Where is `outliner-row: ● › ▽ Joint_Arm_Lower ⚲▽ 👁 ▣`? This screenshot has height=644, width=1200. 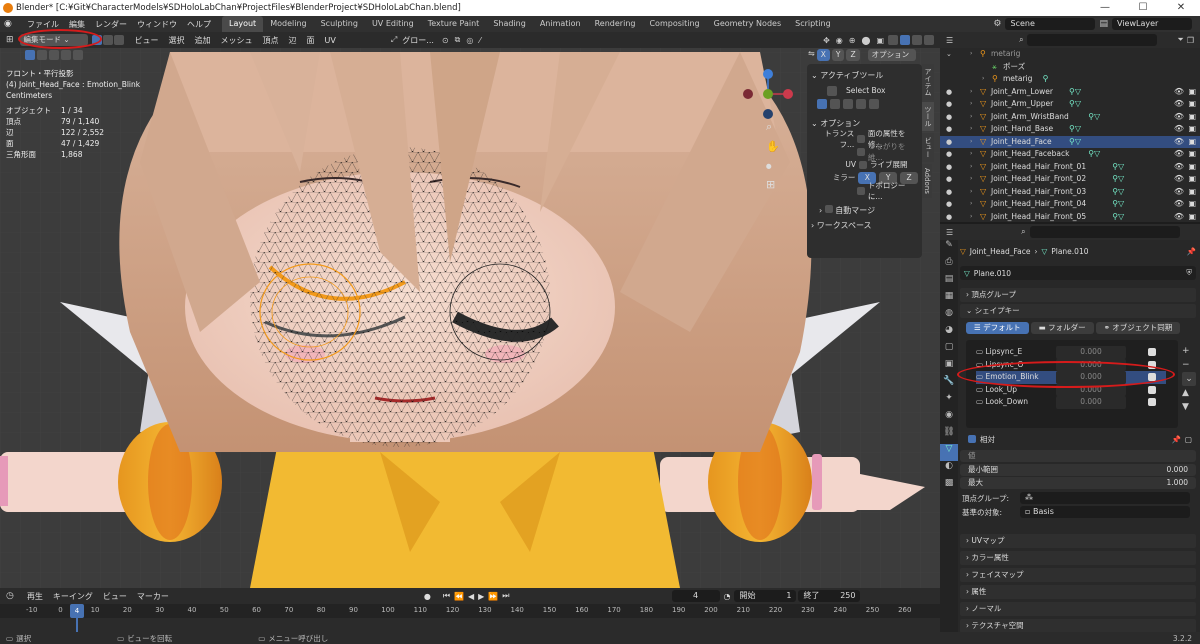 outliner-row: ● › ▽ Joint_Arm_Lower ⚲▽ 👁 ▣ is located at coordinates (1070, 92).